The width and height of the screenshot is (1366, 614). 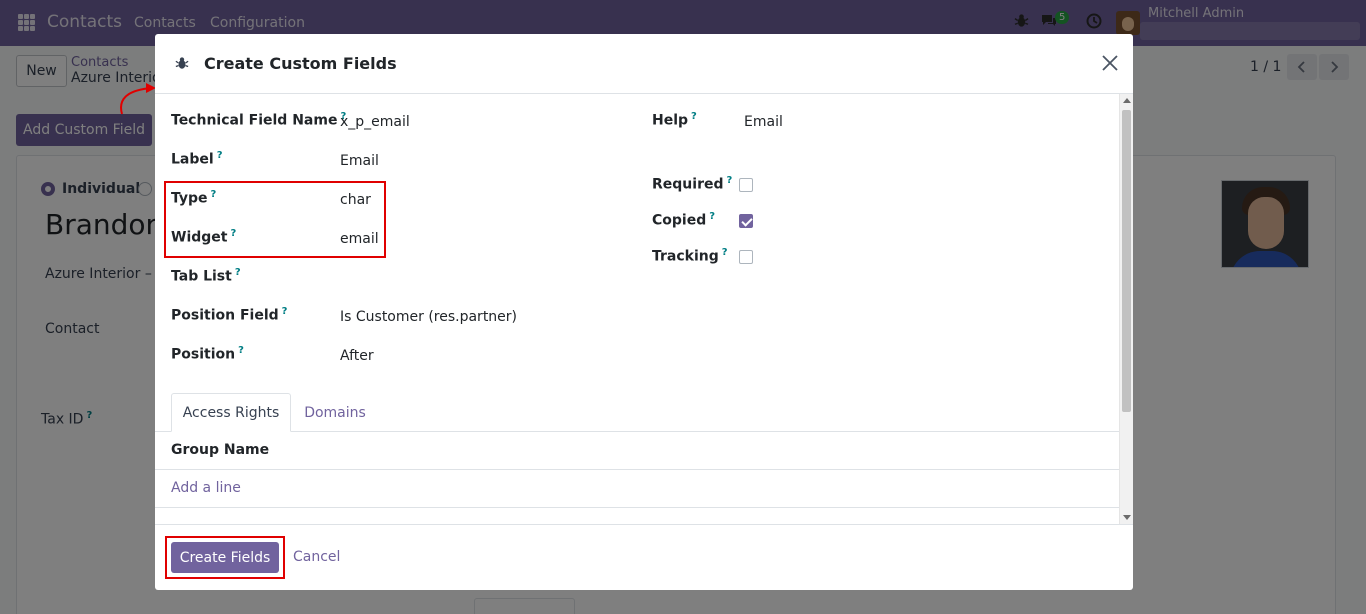 I want to click on label-input: Email, so click(x=359, y=161).